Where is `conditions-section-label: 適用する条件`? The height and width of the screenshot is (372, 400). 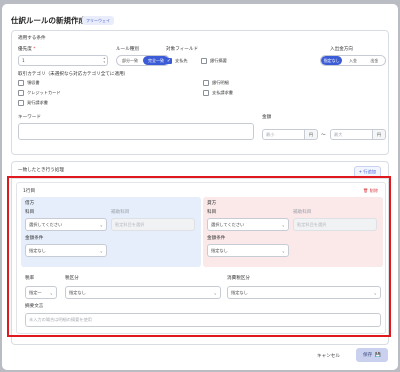
conditions-section-label: 適用する条件 is located at coordinates (32, 38).